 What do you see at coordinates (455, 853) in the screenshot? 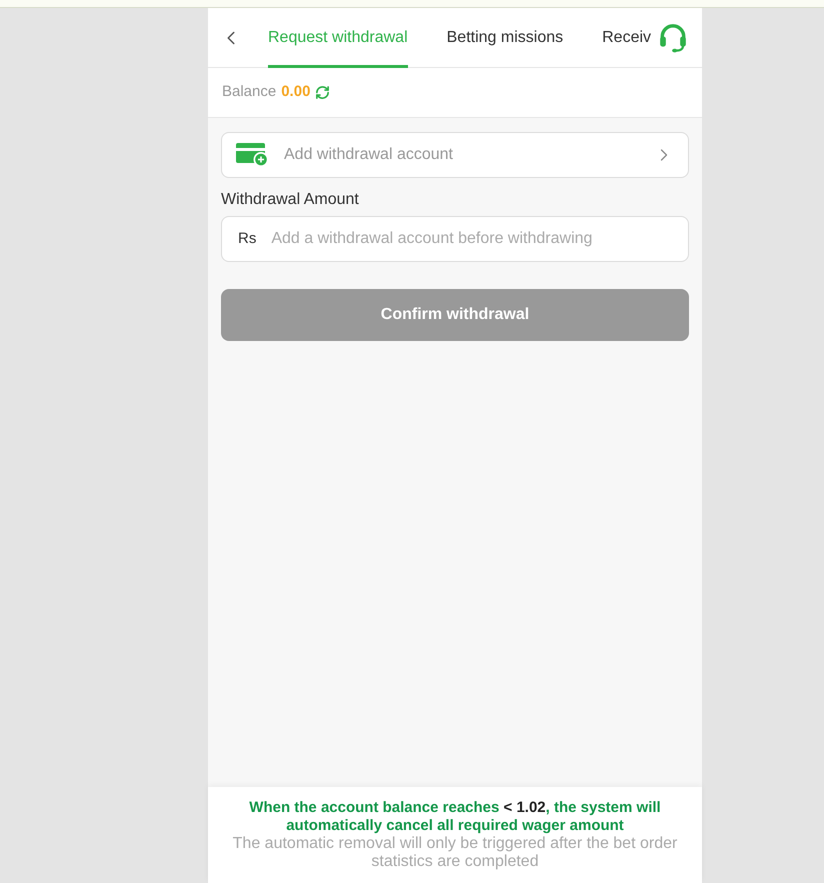
I see `note-text: The automatic removal will only be triggered after the bet order statistics are completed` at bounding box center [455, 853].